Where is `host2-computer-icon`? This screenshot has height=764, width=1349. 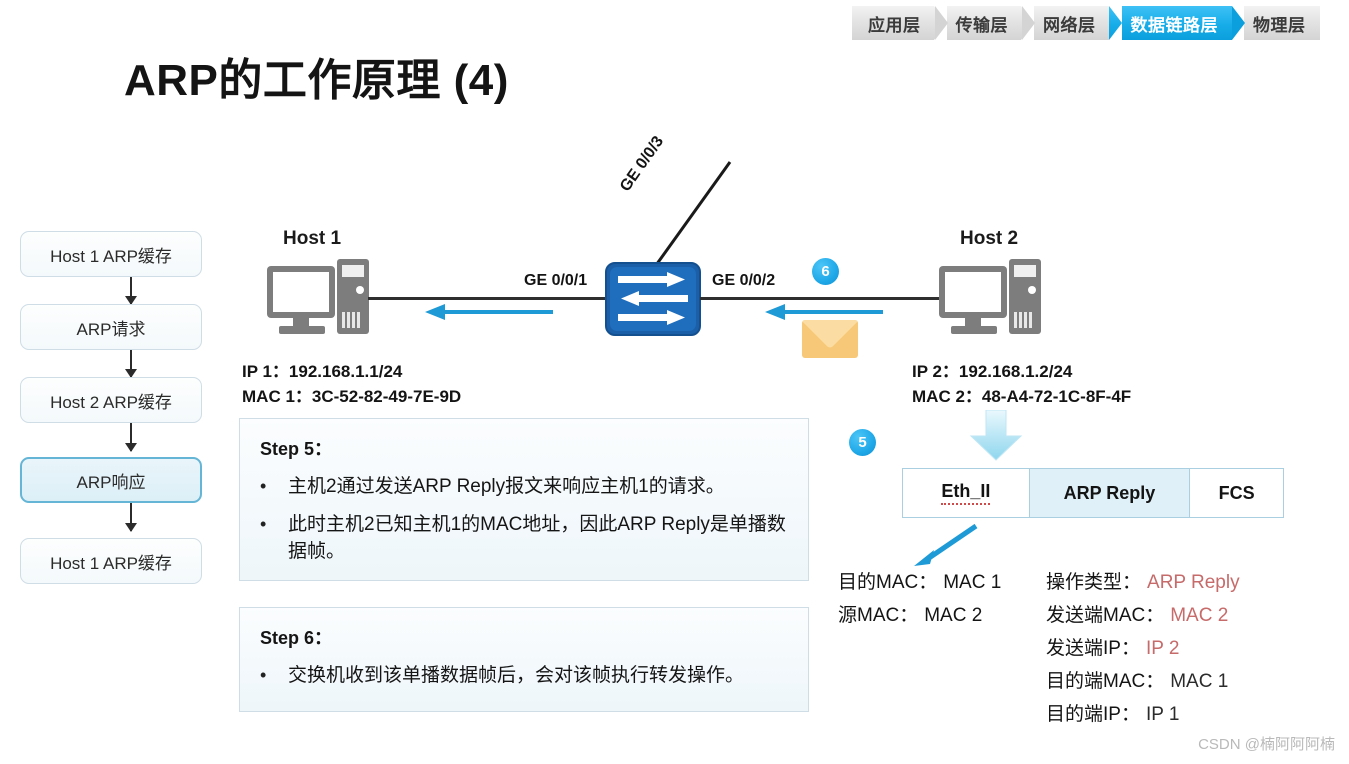 host2-computer-icon is located at coordinates (990, 300).